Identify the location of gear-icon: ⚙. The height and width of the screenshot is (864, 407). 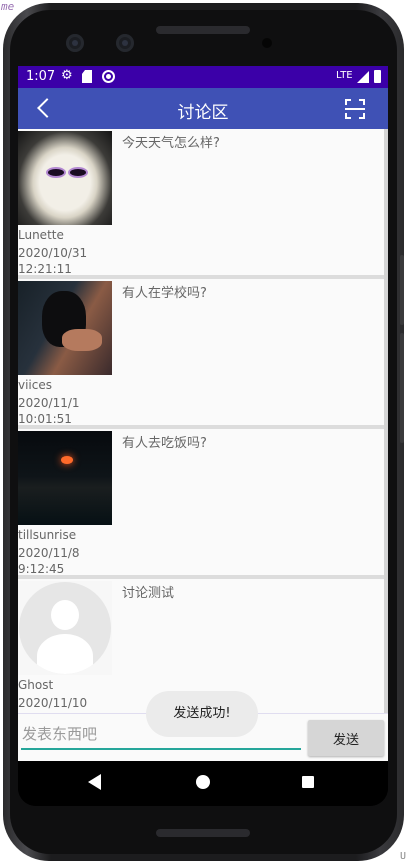
(67, 75).